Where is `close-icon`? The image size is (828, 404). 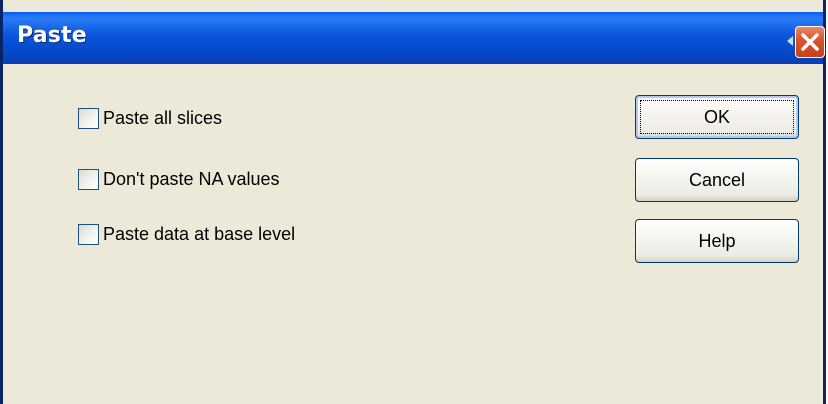 close-icon is located at coordinates (810, 42).